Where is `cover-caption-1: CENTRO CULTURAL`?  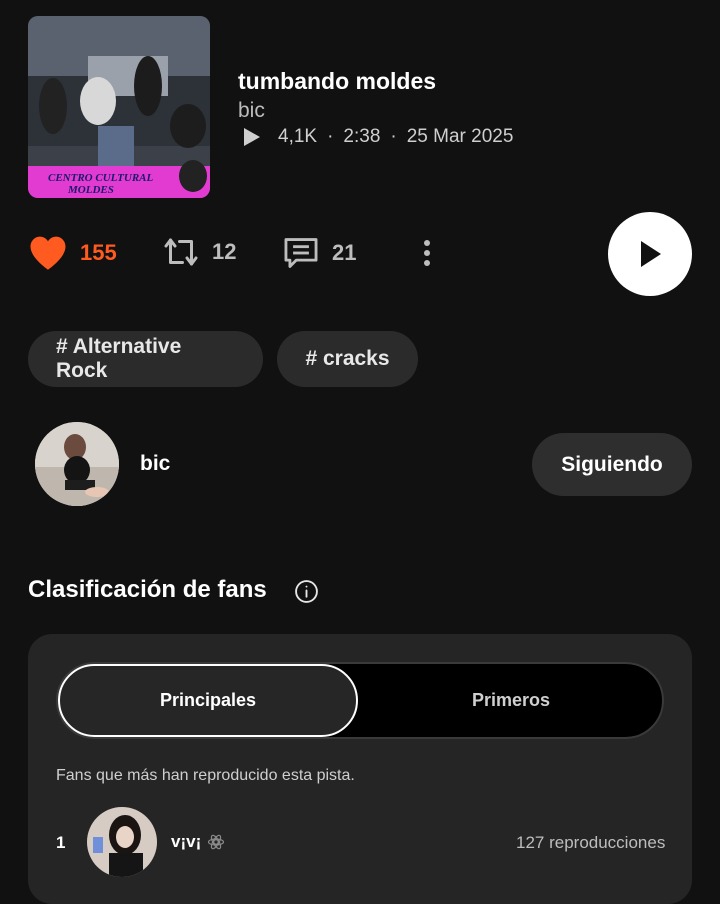 cover-caption-1: CENTRO CULTURAL is located at coordinates (101, 178).